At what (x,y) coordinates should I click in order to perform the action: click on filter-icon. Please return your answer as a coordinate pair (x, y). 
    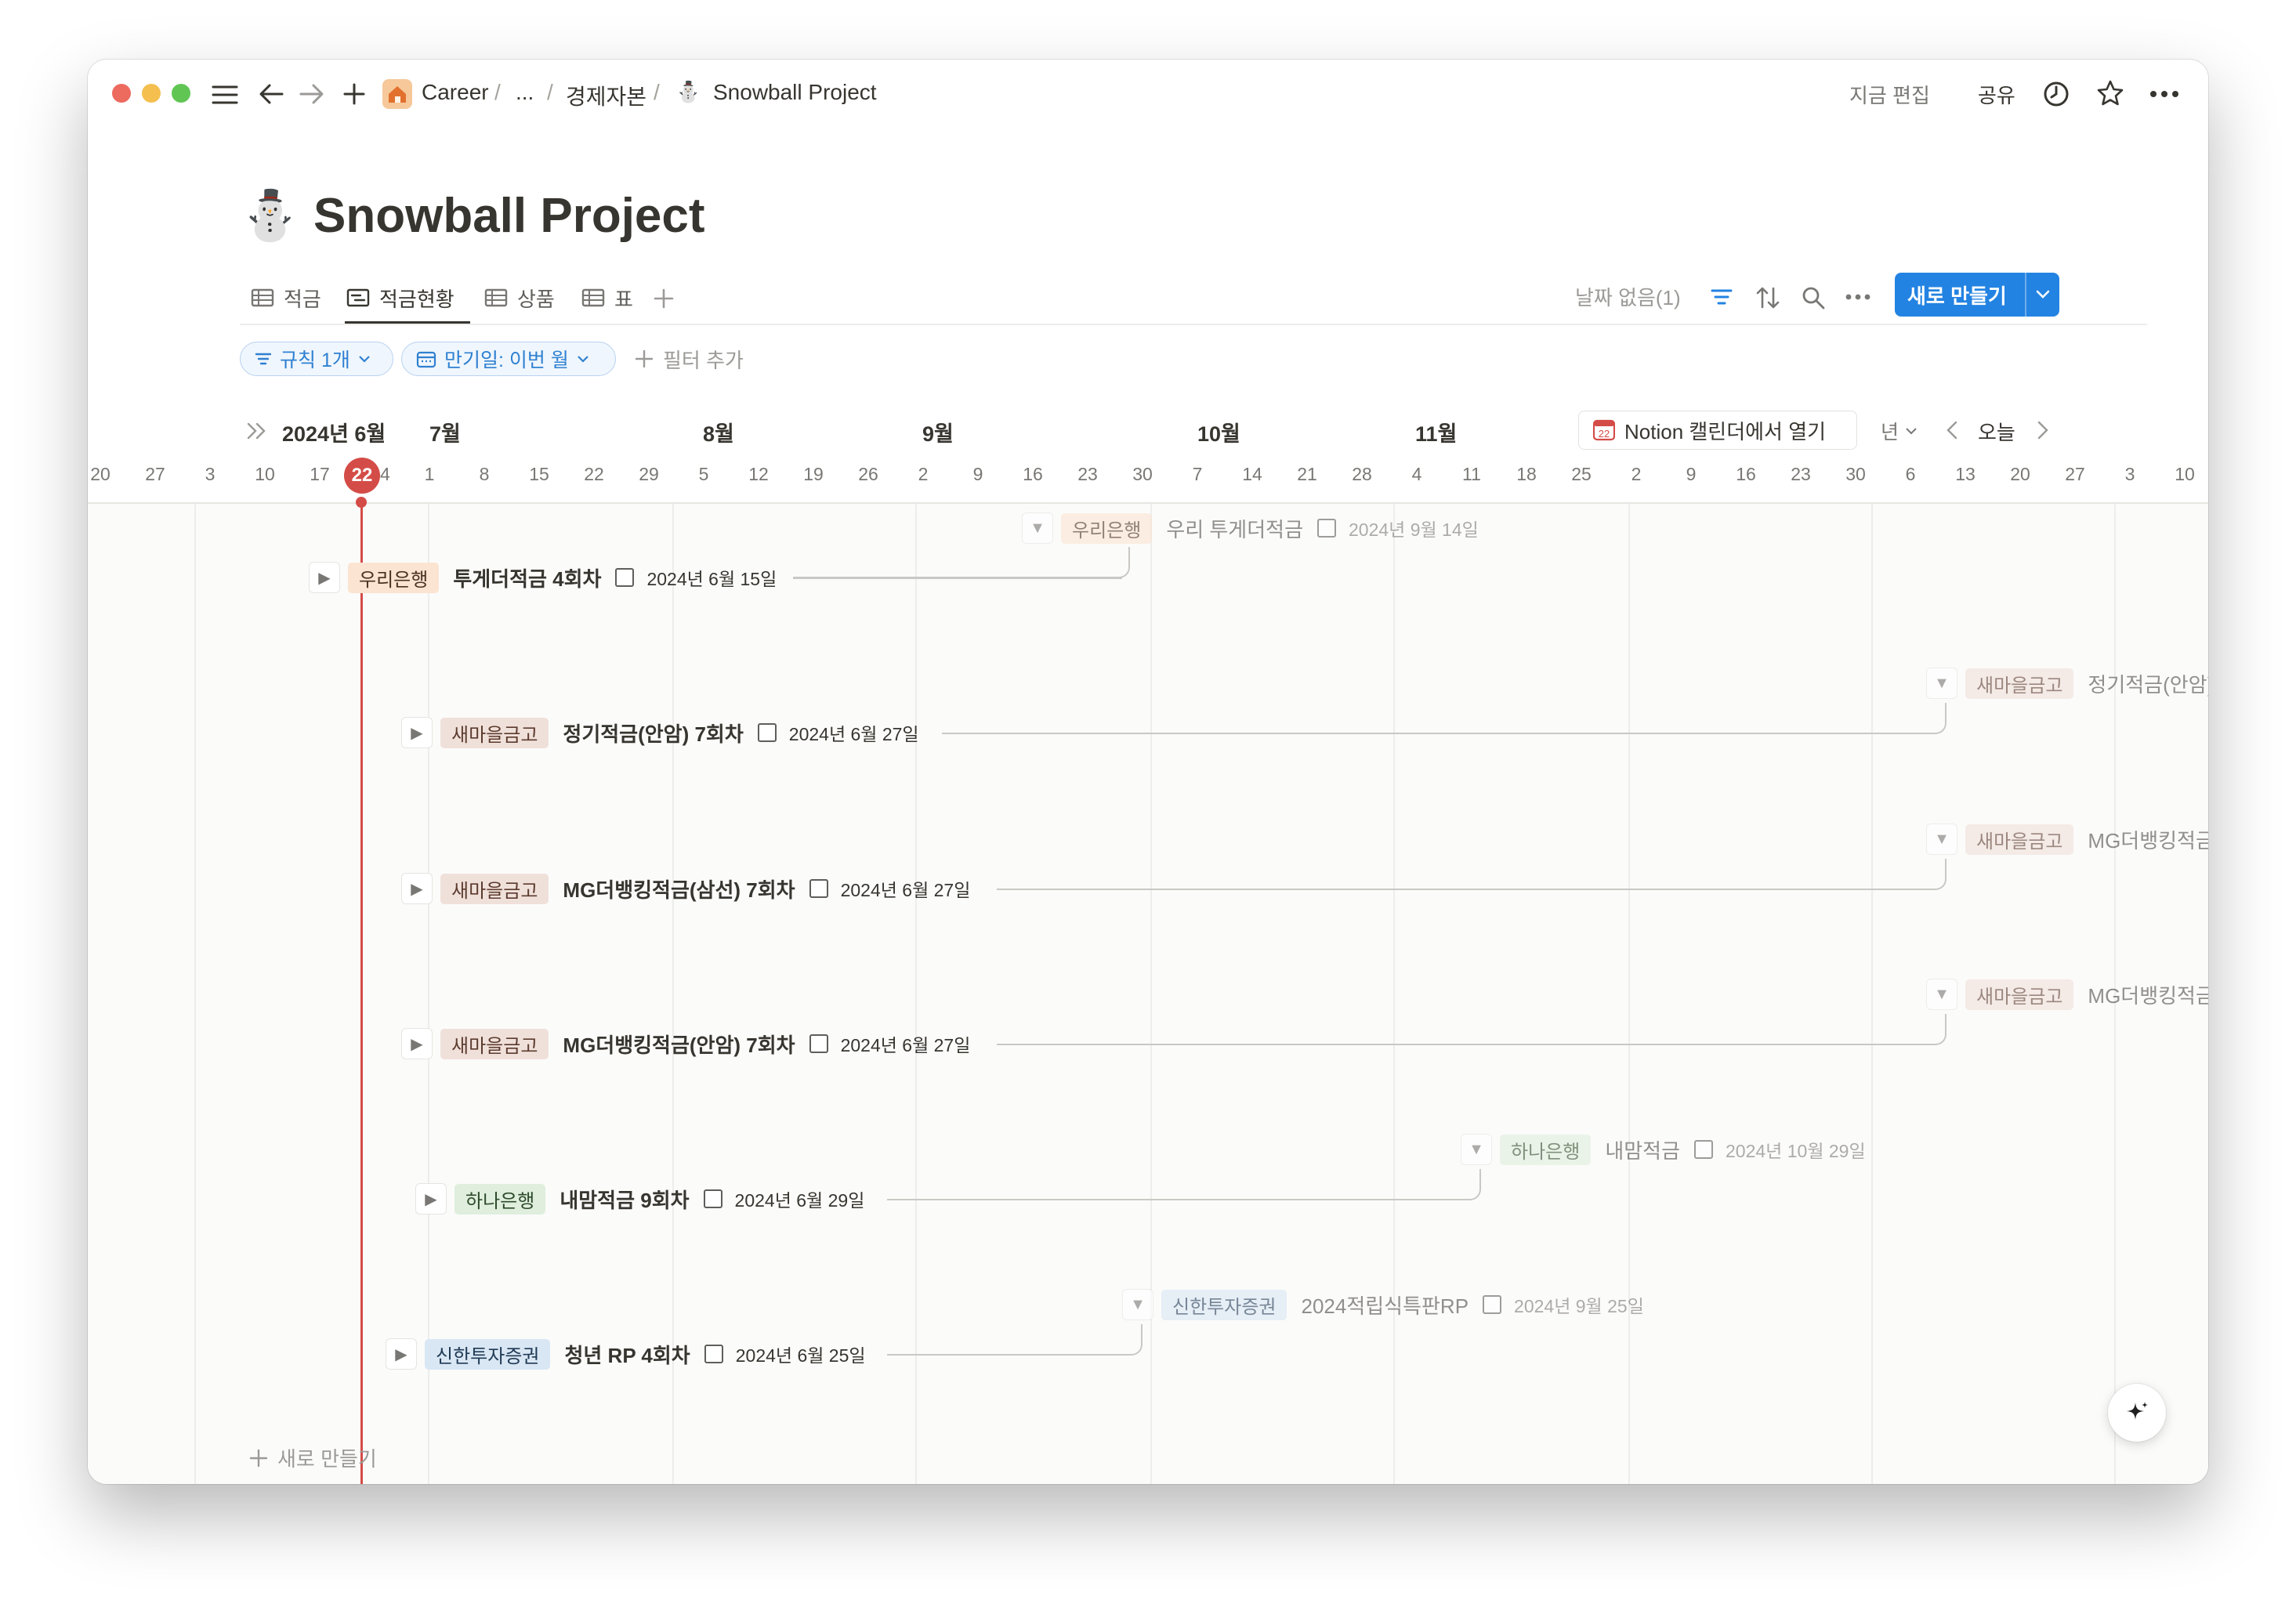
    Looking at the image, I should click on (1721, 298).